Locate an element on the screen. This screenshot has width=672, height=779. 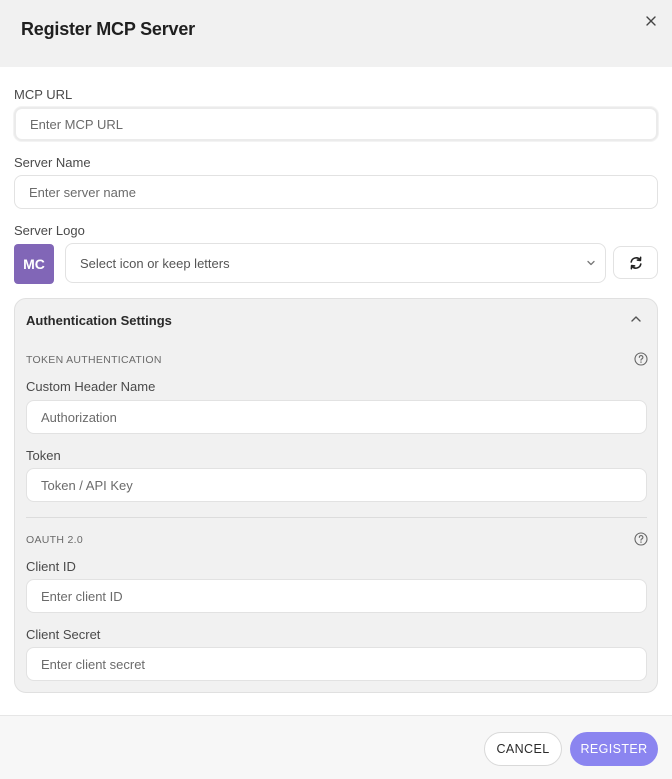
token-input is located at coordinates (336, 485).